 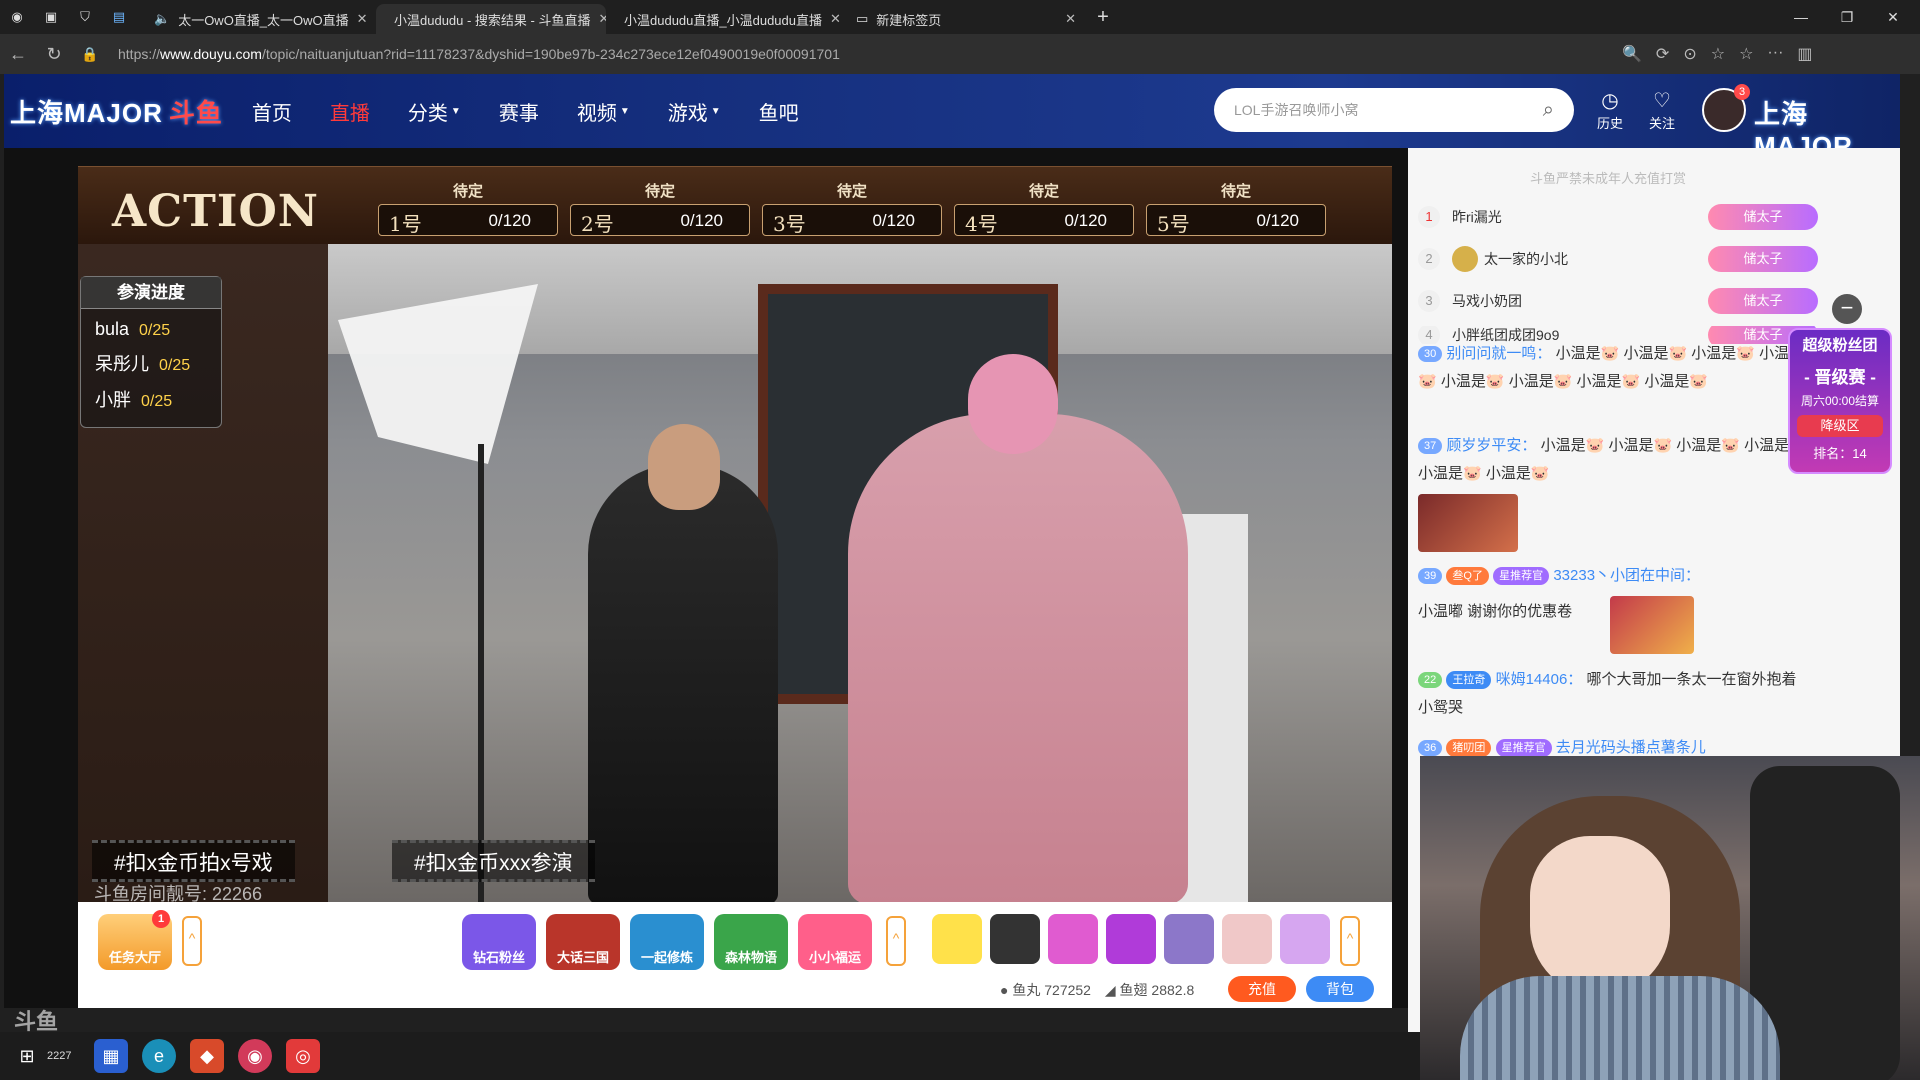 I want to click on chat-username: 顾岁岁平安：, so click(x=1491, y=445).